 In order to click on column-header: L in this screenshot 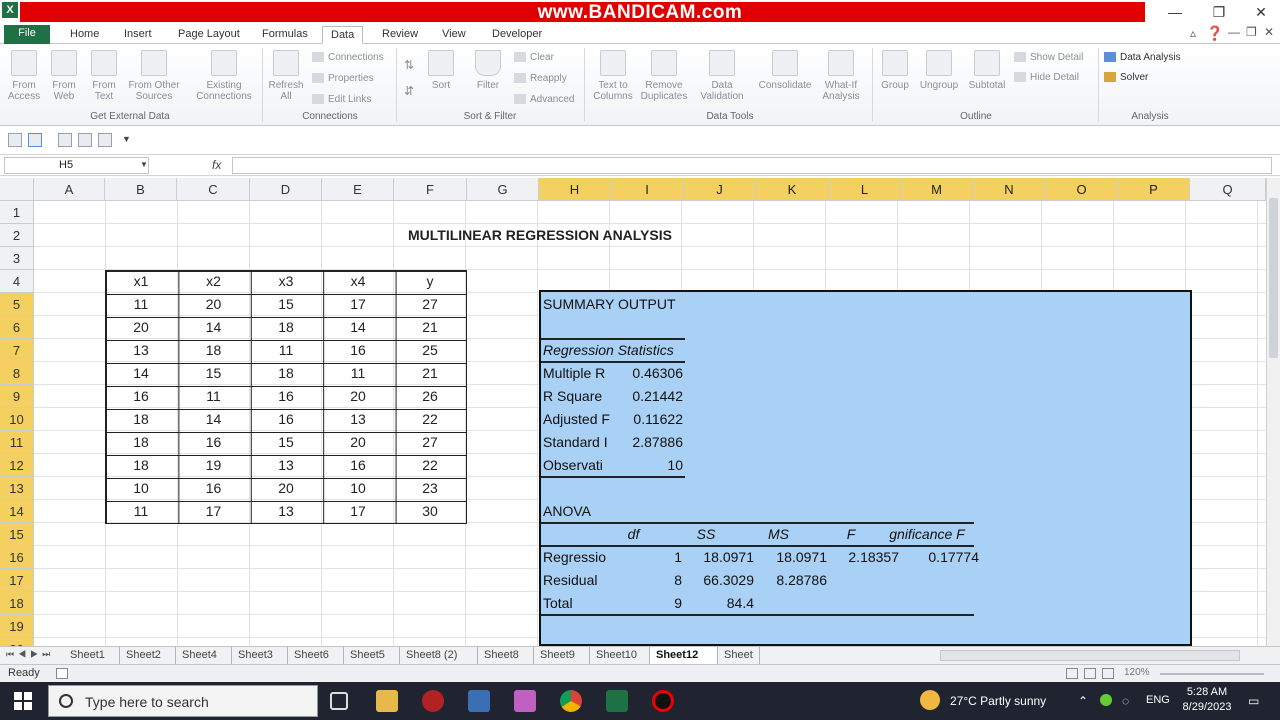, I will do `click(865, 189)`.